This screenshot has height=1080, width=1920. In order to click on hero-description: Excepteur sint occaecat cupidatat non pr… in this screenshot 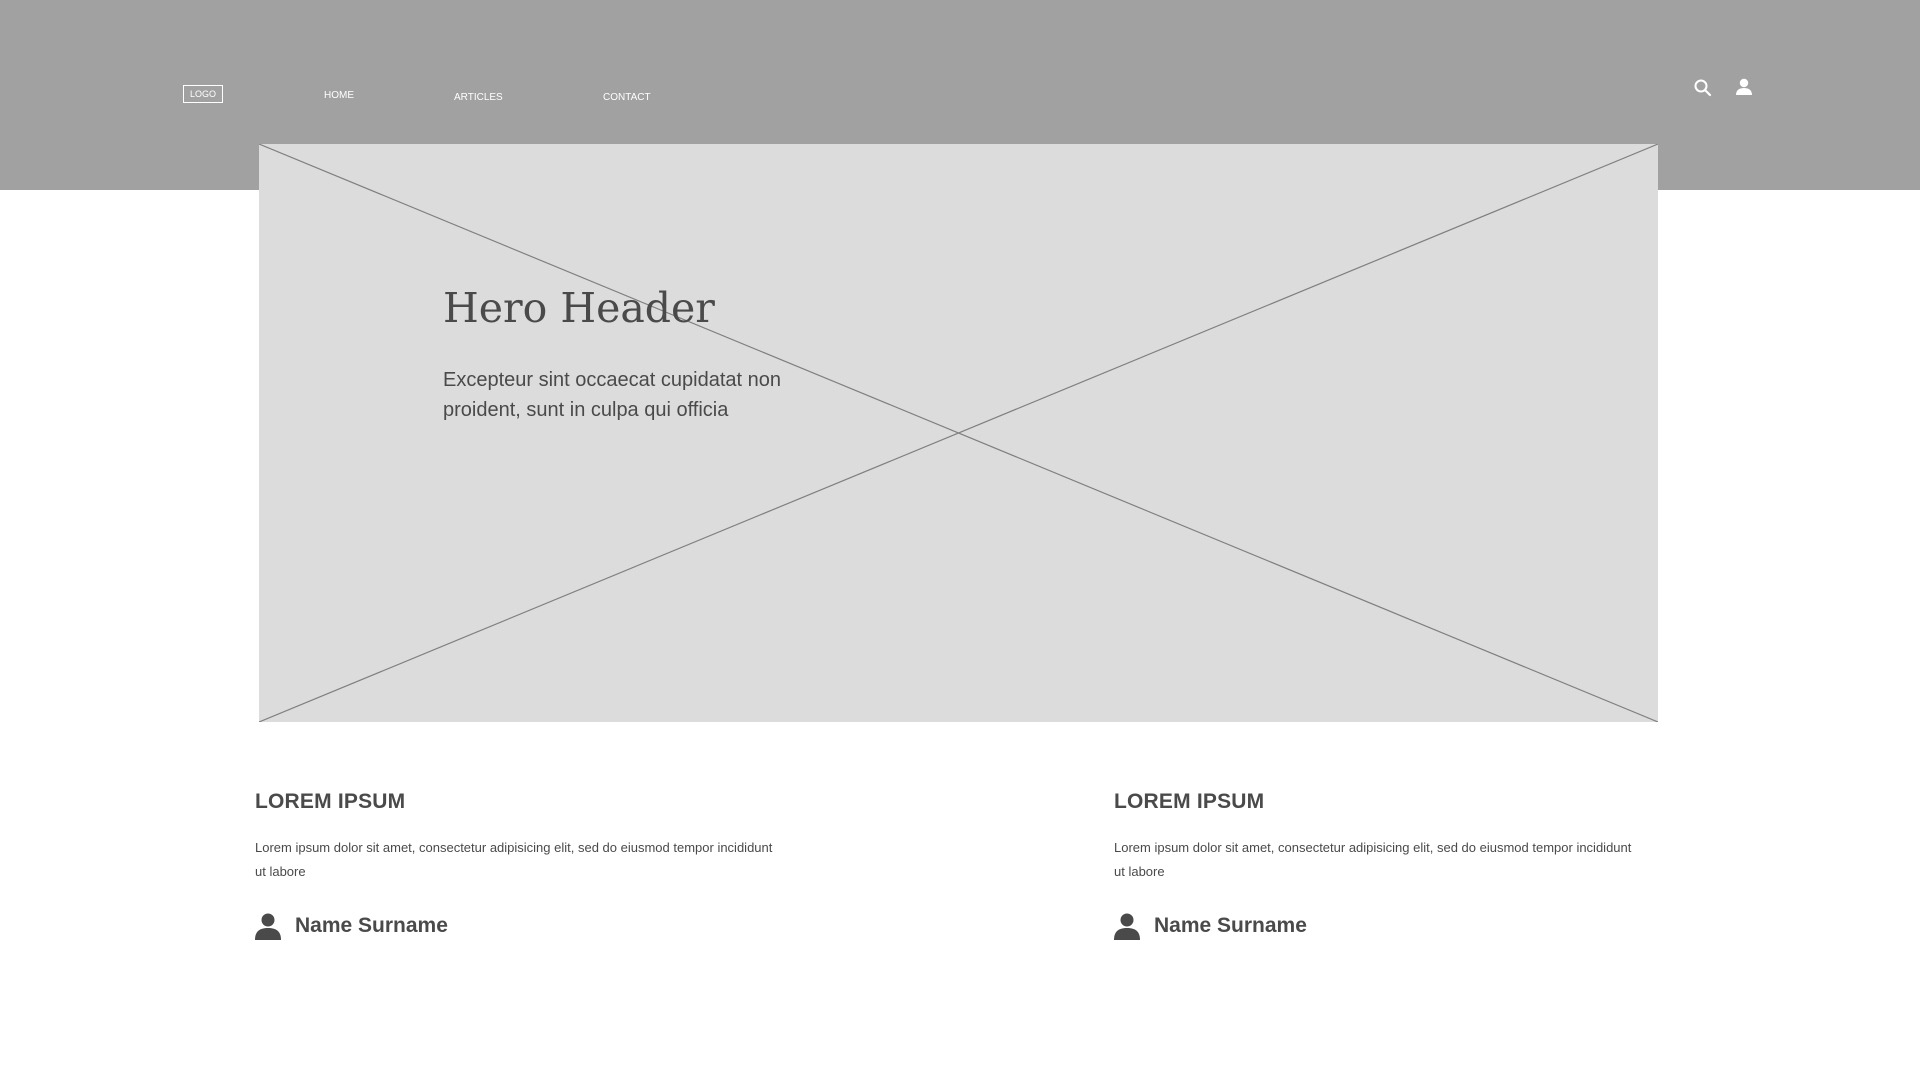, I will do `click(612, 395)`.